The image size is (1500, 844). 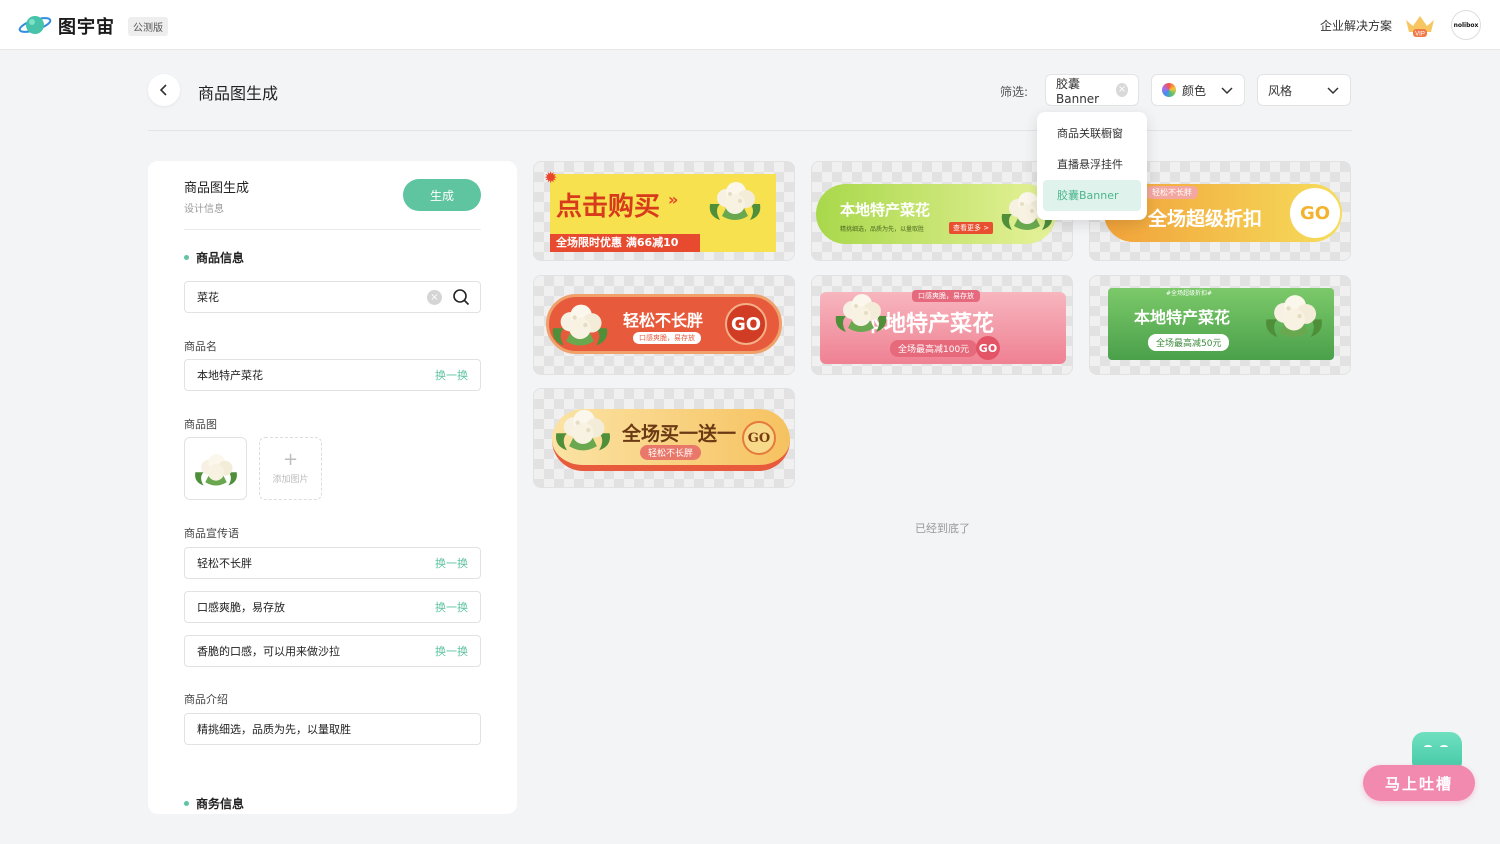 What do you see at coordinates (238, 93) in the screenshot?
I see `page-title: 商品图生成` at bounding box center [238, 93].